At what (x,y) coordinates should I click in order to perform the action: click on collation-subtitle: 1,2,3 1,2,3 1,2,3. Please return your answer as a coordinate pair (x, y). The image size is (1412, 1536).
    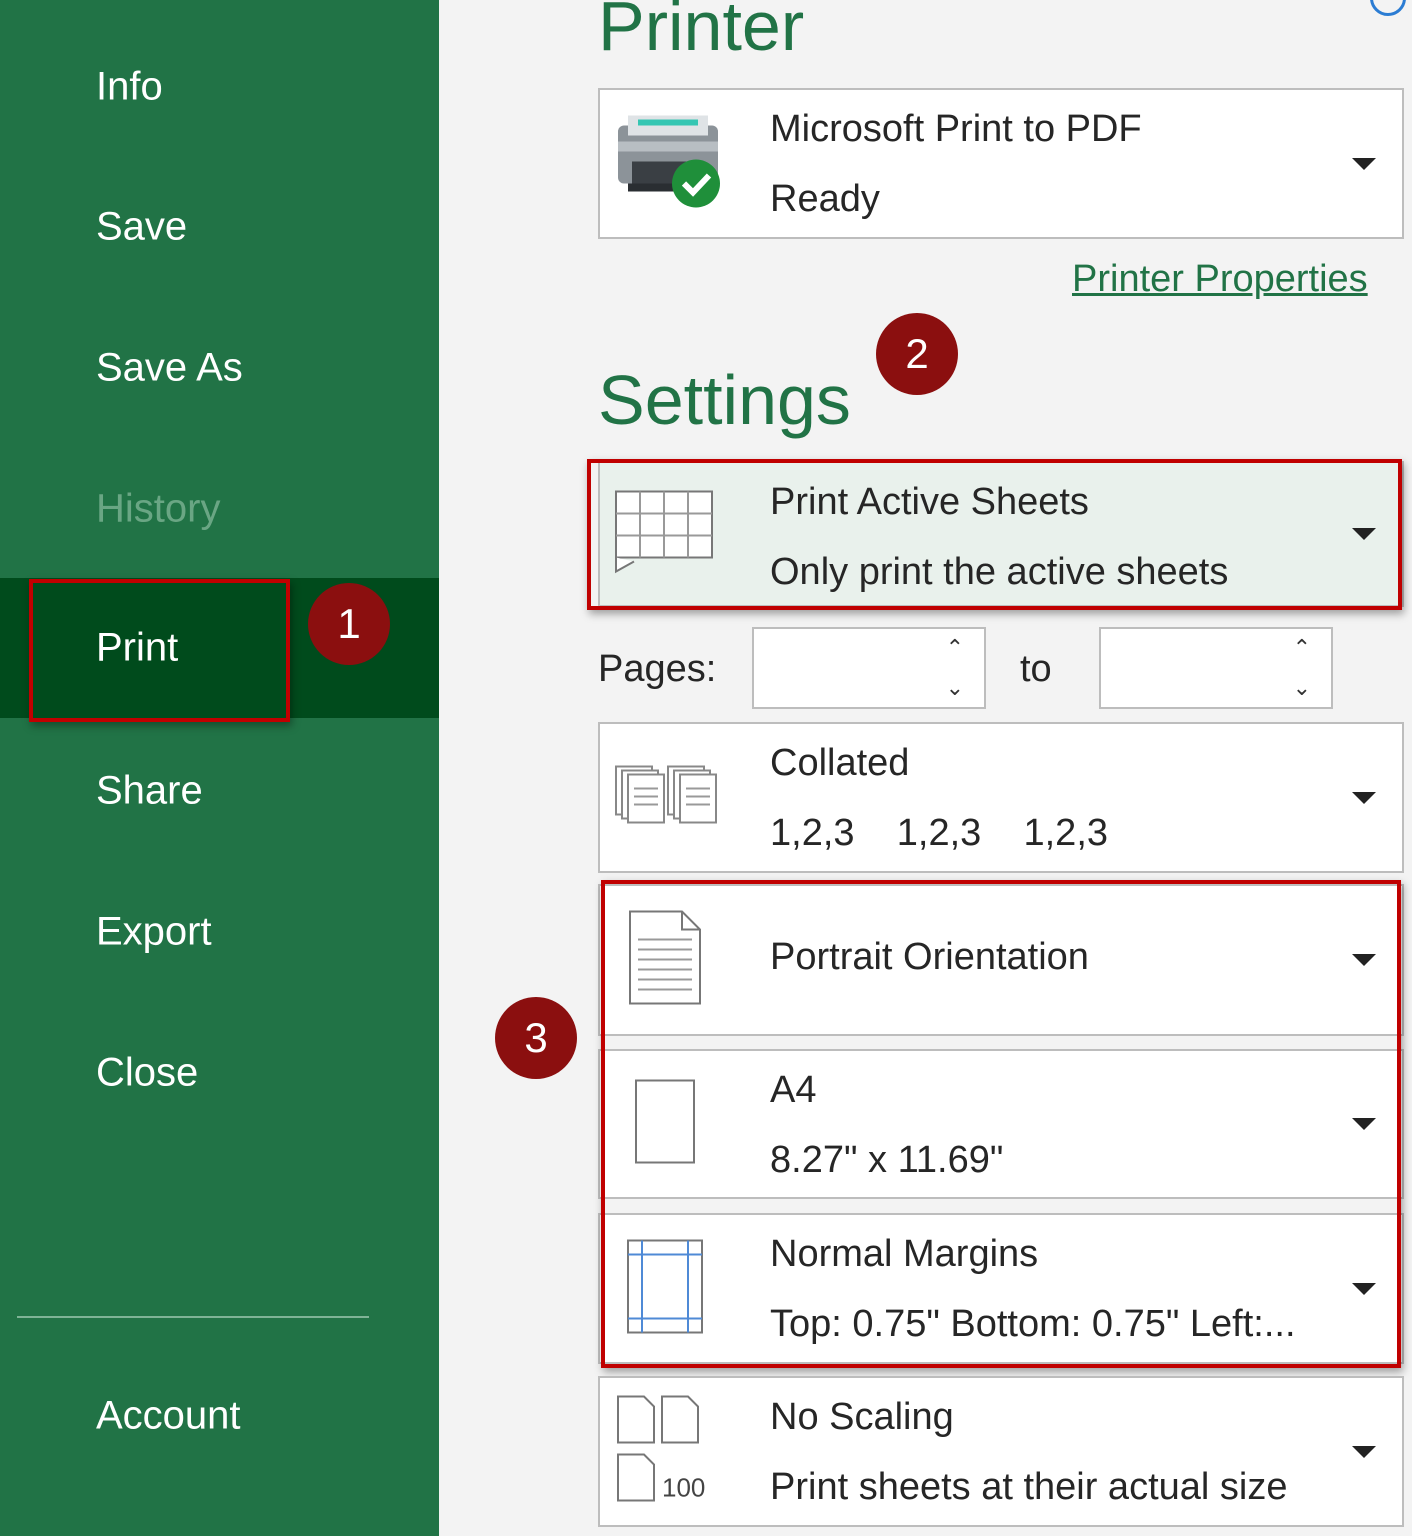
    Looking at the image, I should click on (939, 833).